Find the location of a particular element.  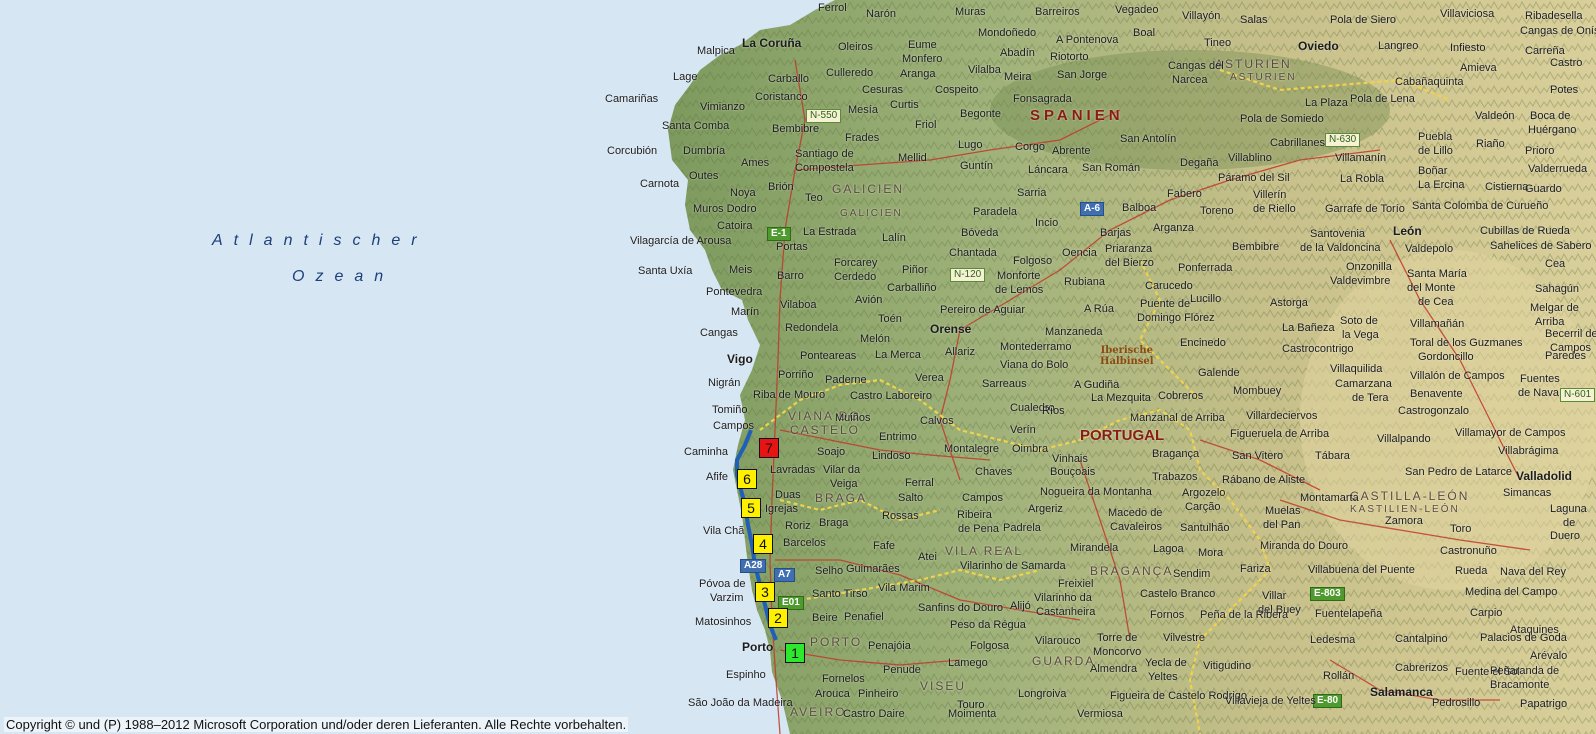

road-a7: A7 is located at coordinates (784, 575).